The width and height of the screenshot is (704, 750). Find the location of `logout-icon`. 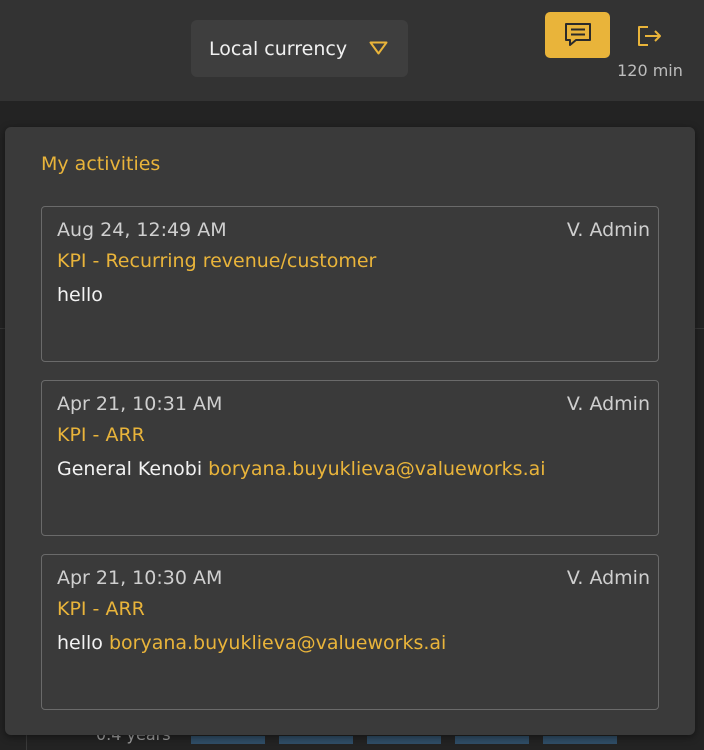

logout-icon is located at coordinates (649, 36).